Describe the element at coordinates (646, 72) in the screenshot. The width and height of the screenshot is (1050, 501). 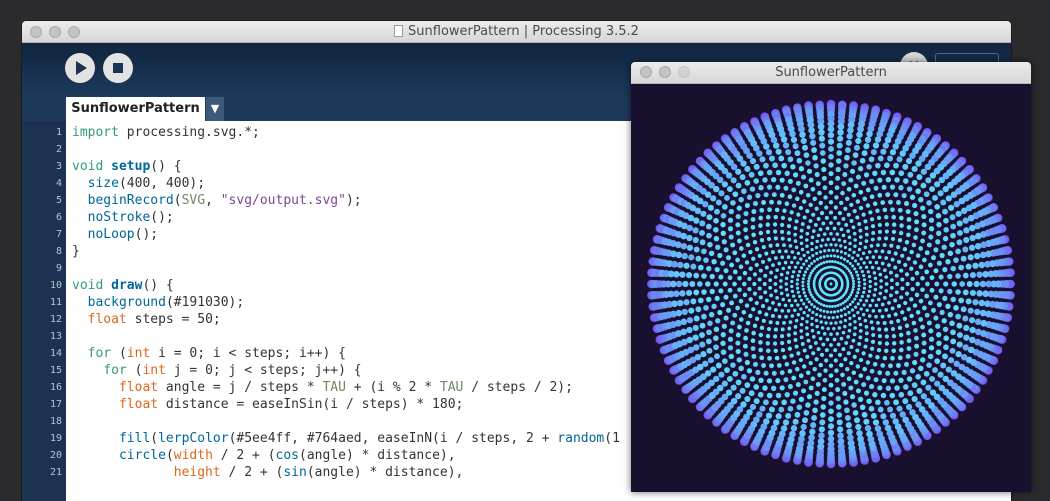
I see `sketch-close-button` at that location.